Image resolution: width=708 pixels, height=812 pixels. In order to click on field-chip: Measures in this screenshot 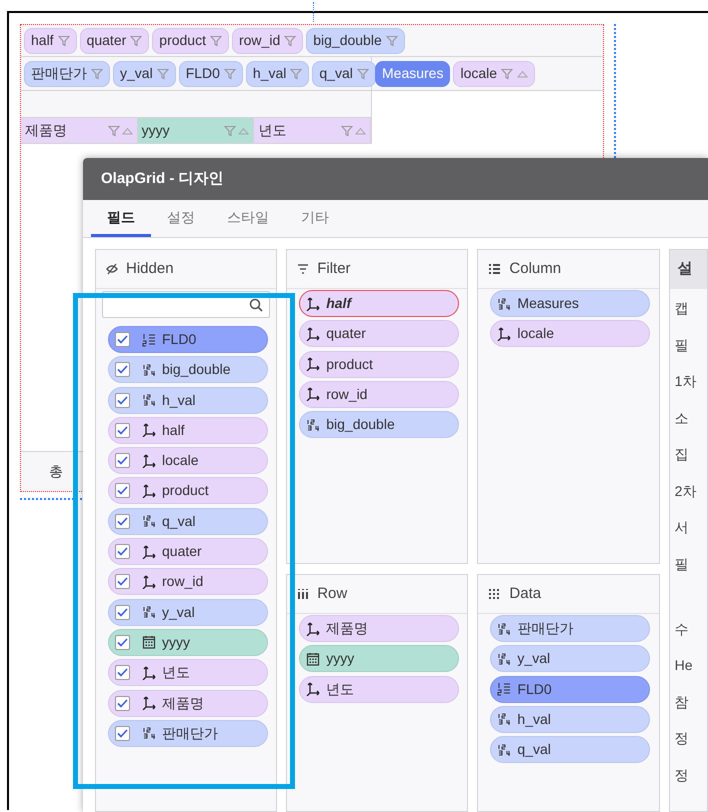, I will do `click(570, 303)`.